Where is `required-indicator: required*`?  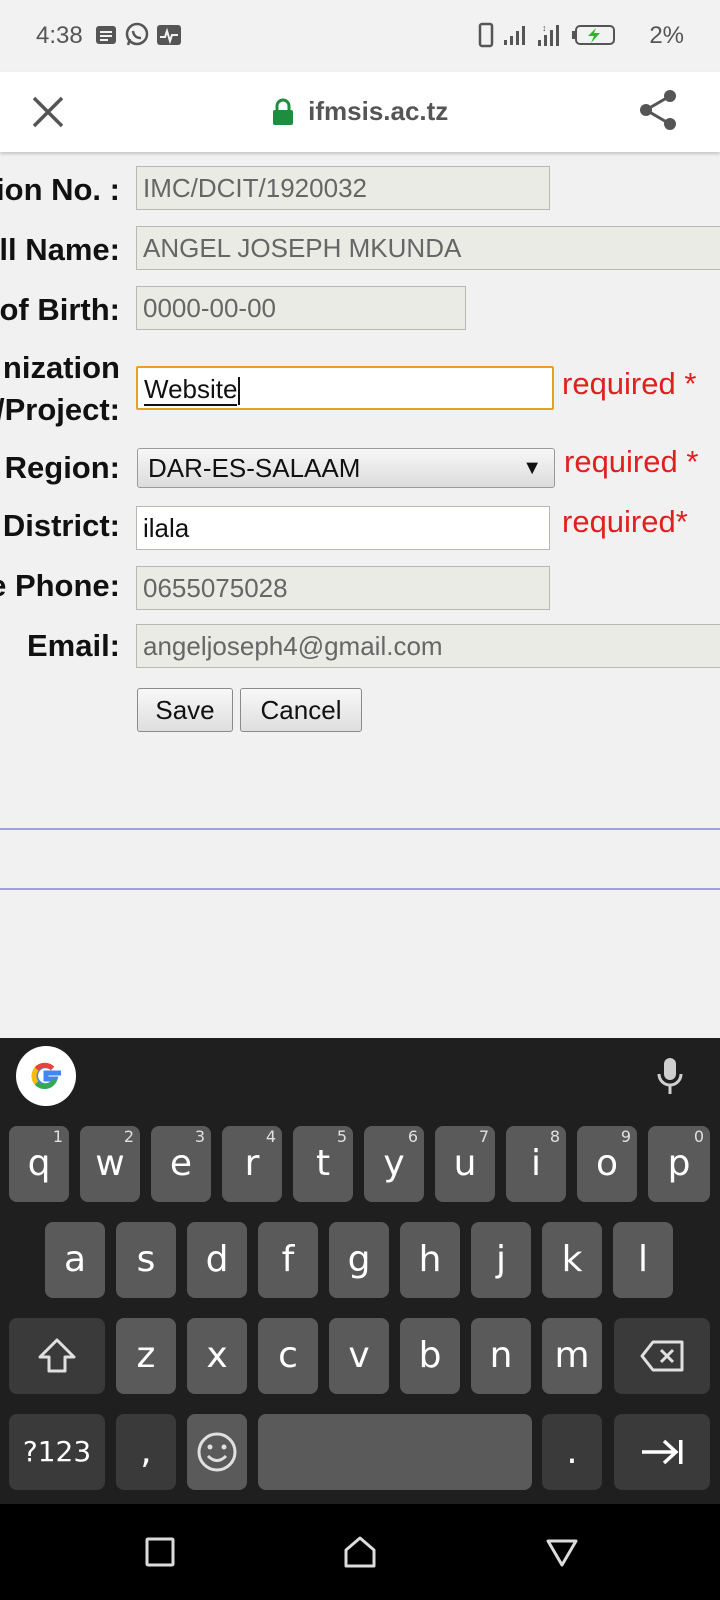
required-indicator: required* is located at coordinates (625, 521).